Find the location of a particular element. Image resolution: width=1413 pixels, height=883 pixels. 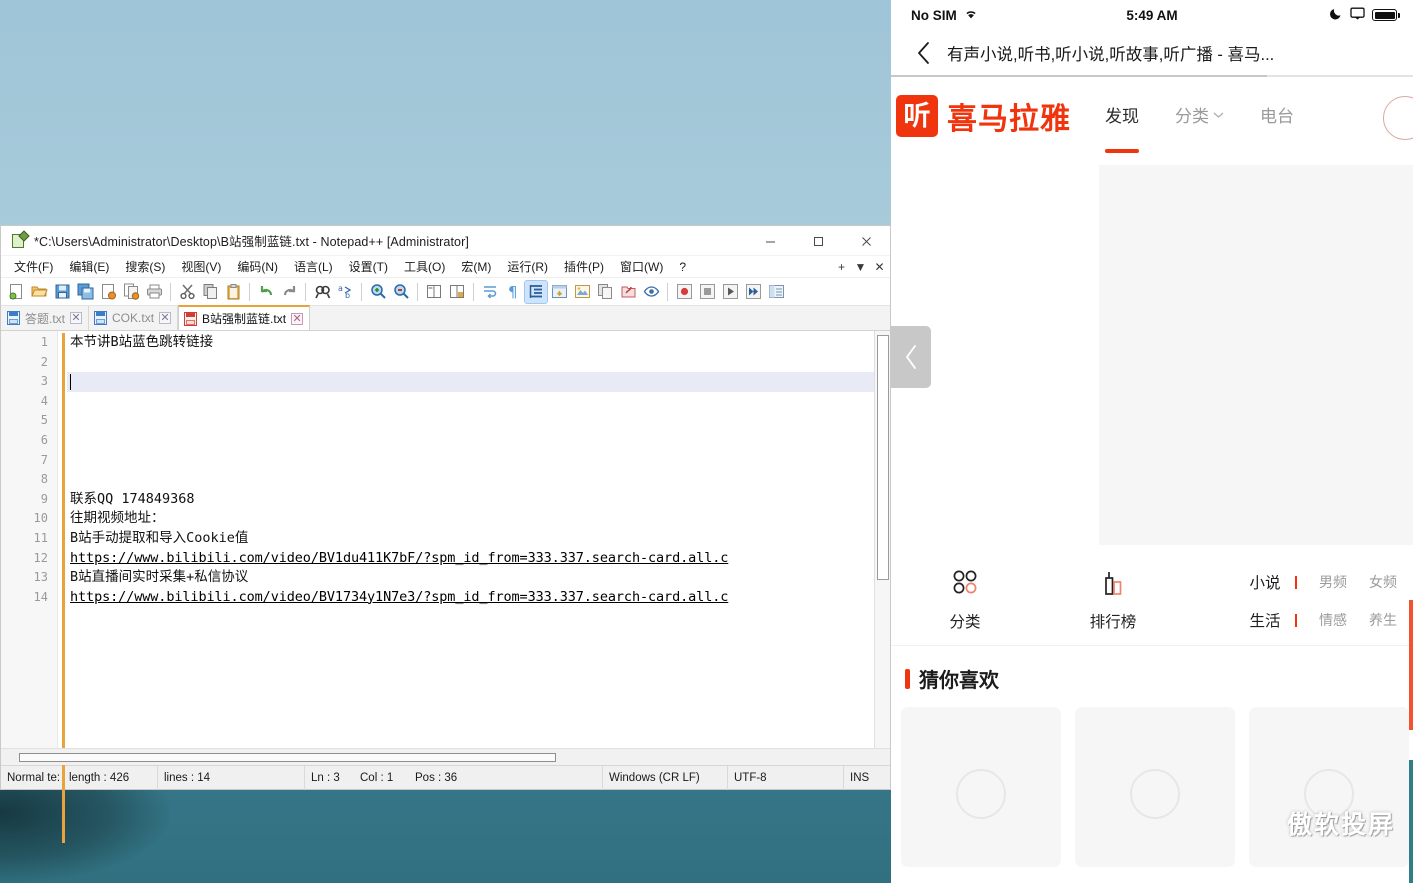

maximize-button is located at coordinates (818, 241).